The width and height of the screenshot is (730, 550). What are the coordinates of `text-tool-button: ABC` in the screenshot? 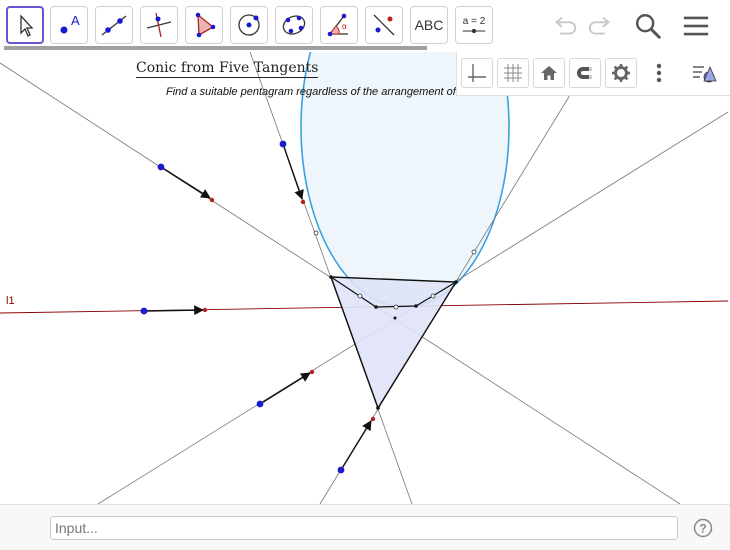 It's located at (429, 25).